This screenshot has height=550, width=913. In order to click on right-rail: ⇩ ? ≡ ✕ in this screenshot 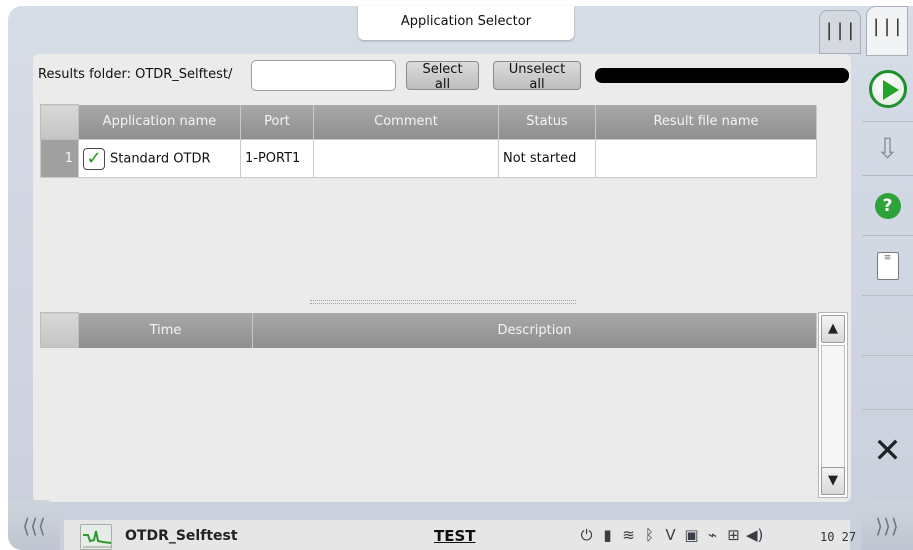, I will do `click(887, 274)`.